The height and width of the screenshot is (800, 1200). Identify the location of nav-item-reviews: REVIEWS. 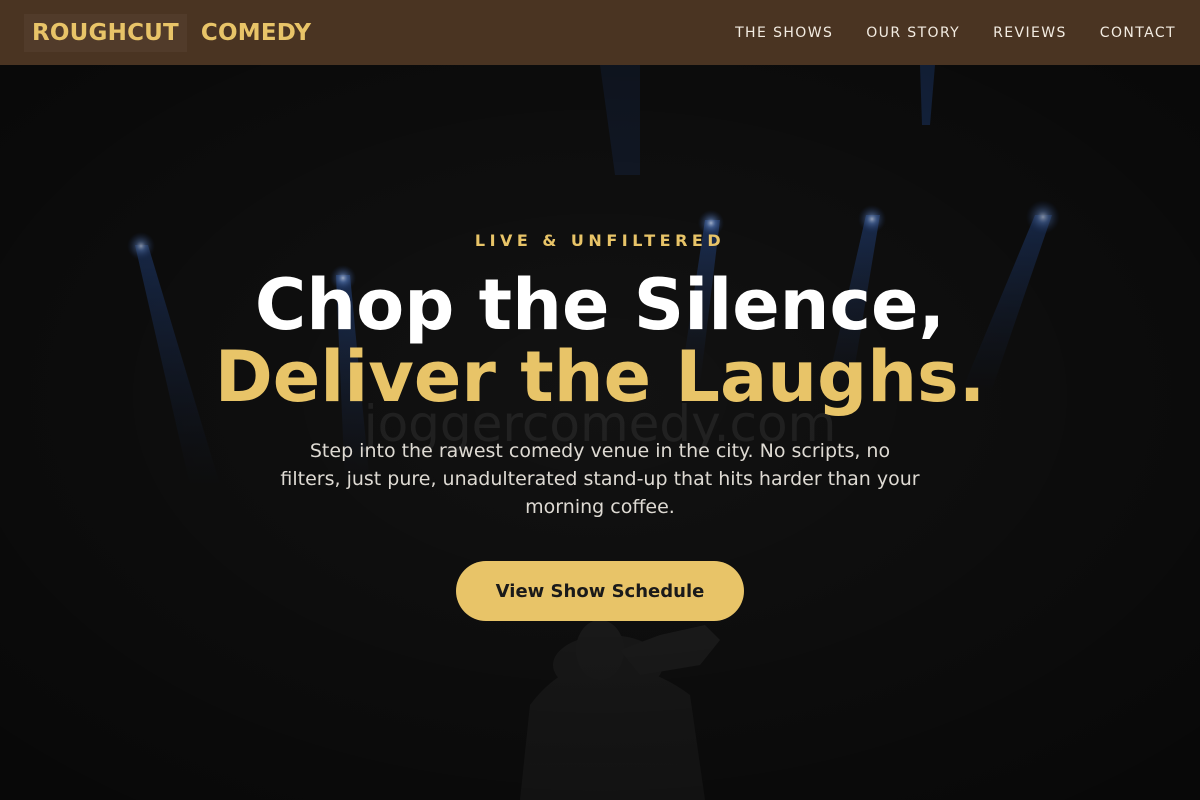
(1030, 33).